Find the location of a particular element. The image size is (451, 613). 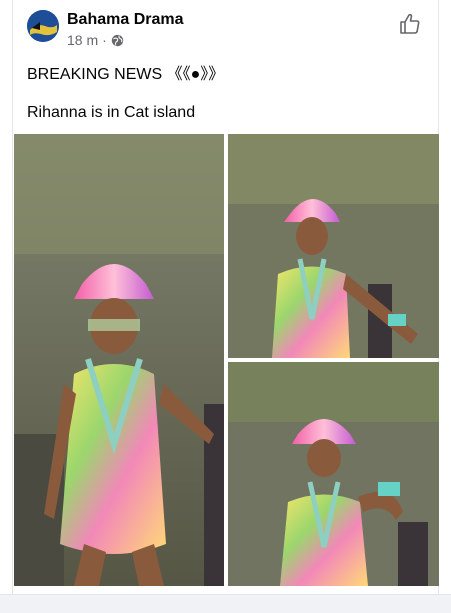

post-time: 18 m is located at coordinates (82, 40).